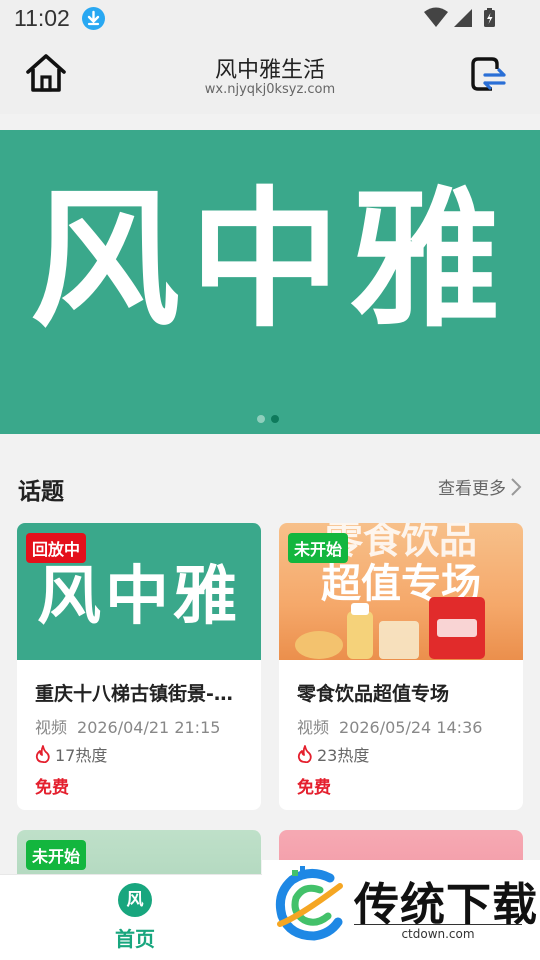 The image size is (540, 960). Describe the element at coordinates (373, 694) in the screenshot. I see `card-title: 零食饮品超值专场` at that location.